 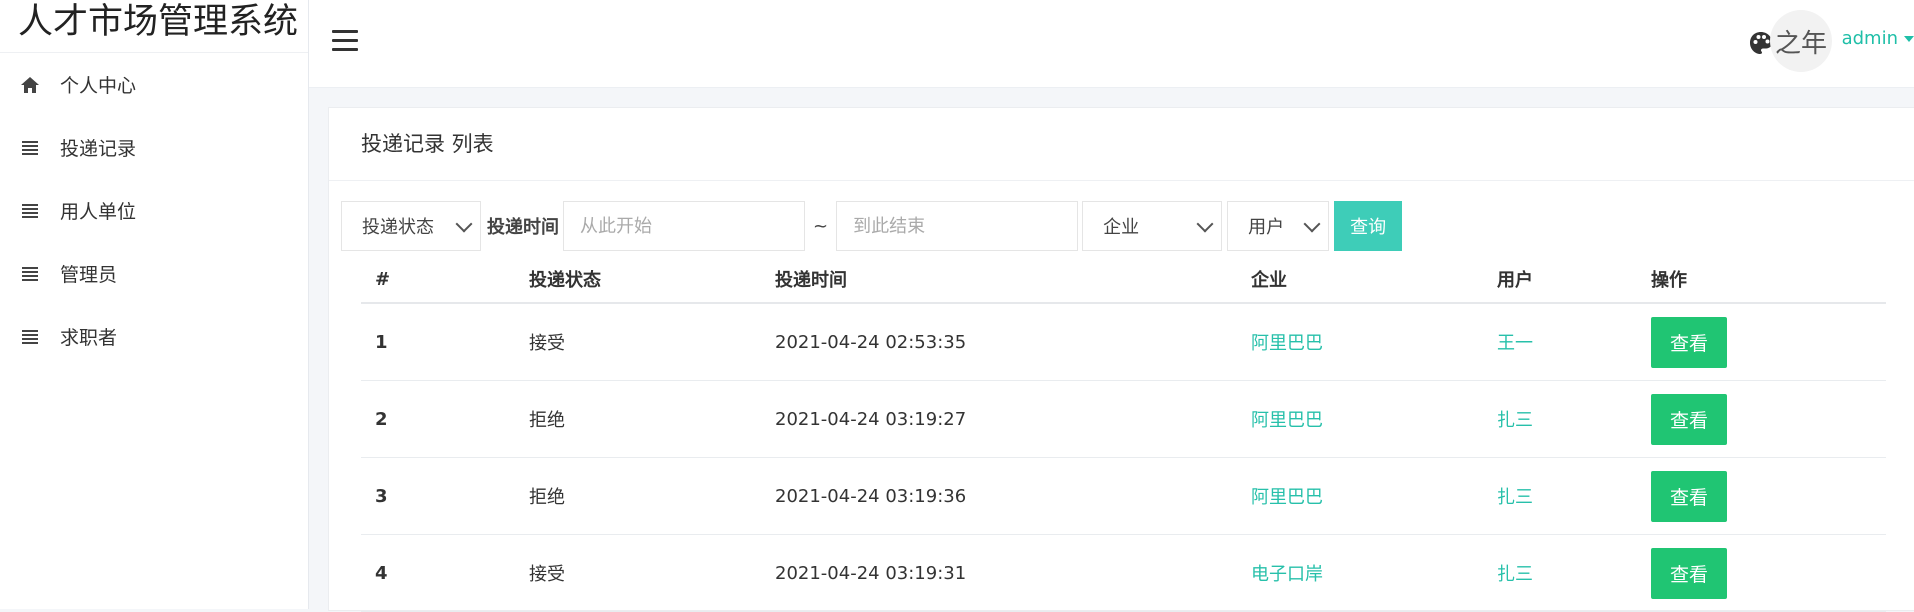 What do you see at coordinates (1111, 44) in the screenshot?
I see `top-bar: 之年 admin` at bounding box center [1111, 44].